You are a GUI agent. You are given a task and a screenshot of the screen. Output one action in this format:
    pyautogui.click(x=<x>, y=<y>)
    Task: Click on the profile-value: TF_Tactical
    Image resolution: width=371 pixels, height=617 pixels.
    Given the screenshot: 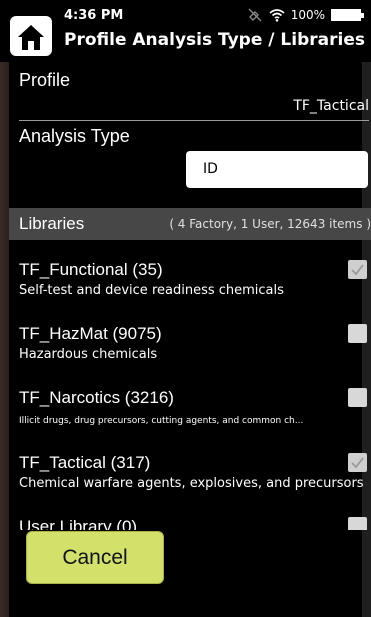 What is the action you would take?
    pyautogui.click(x=331, y=106)
    